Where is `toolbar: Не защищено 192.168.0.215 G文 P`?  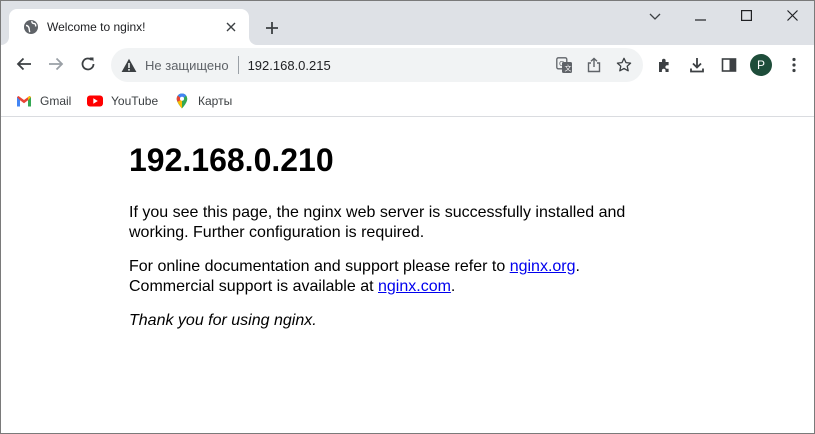 toolbar: Не защищено 192.168.0.215 G文 P is located at coordinates (407, 65).